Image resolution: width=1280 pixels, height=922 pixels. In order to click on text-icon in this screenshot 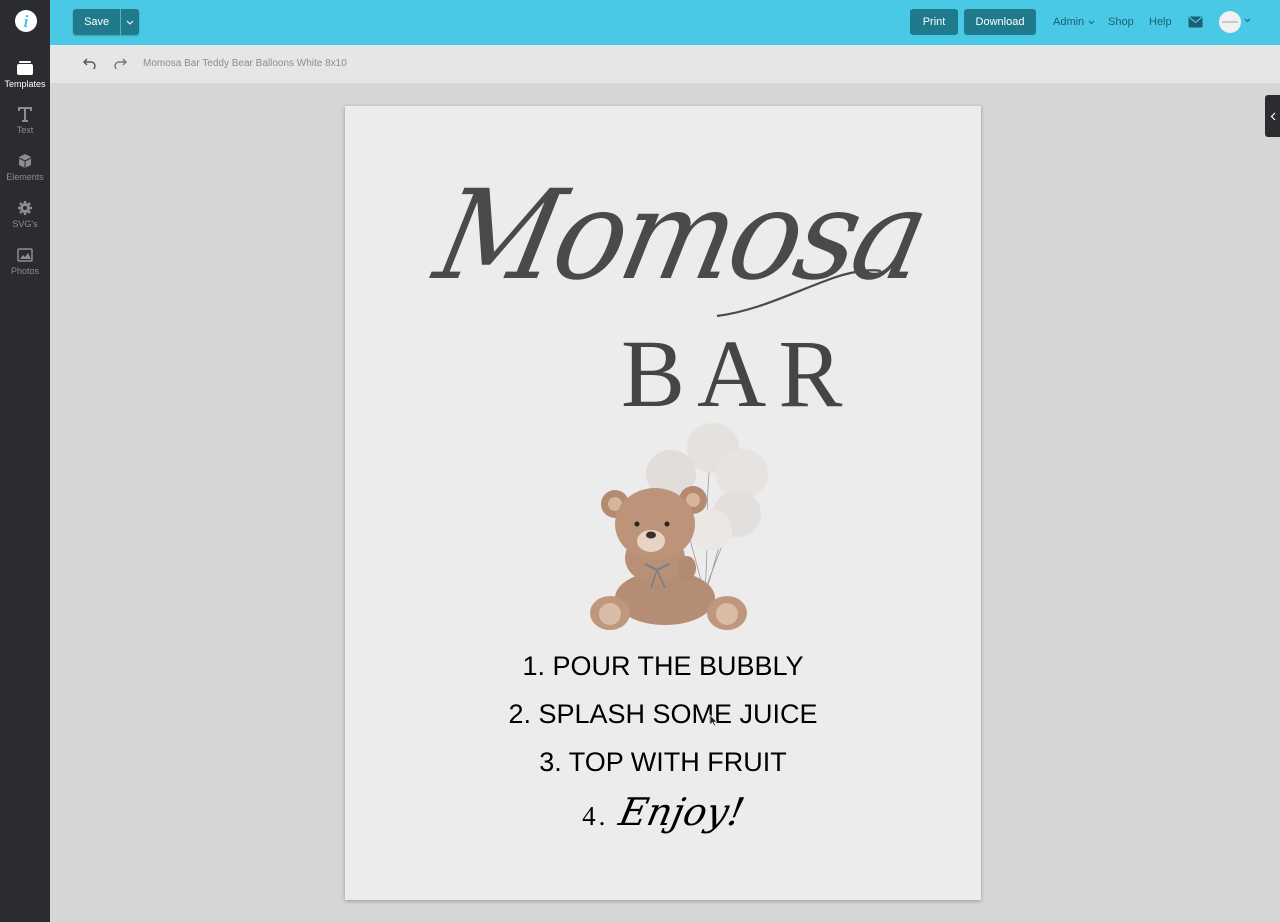, I will do `click(25, 114)`.